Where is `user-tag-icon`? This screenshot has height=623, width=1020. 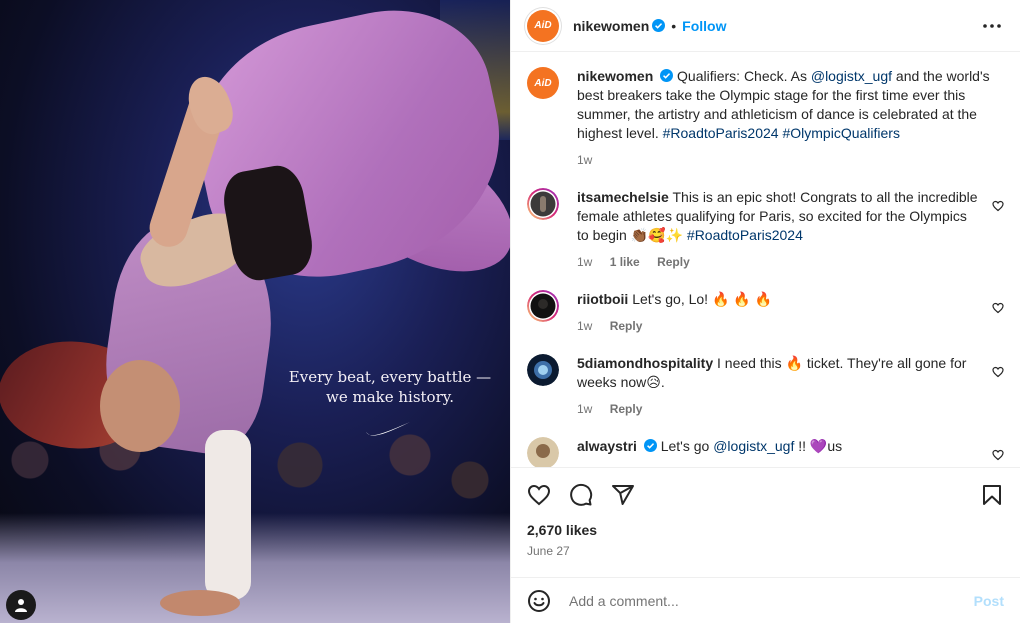 user-tag-icon is located at coordinates (21, 605).